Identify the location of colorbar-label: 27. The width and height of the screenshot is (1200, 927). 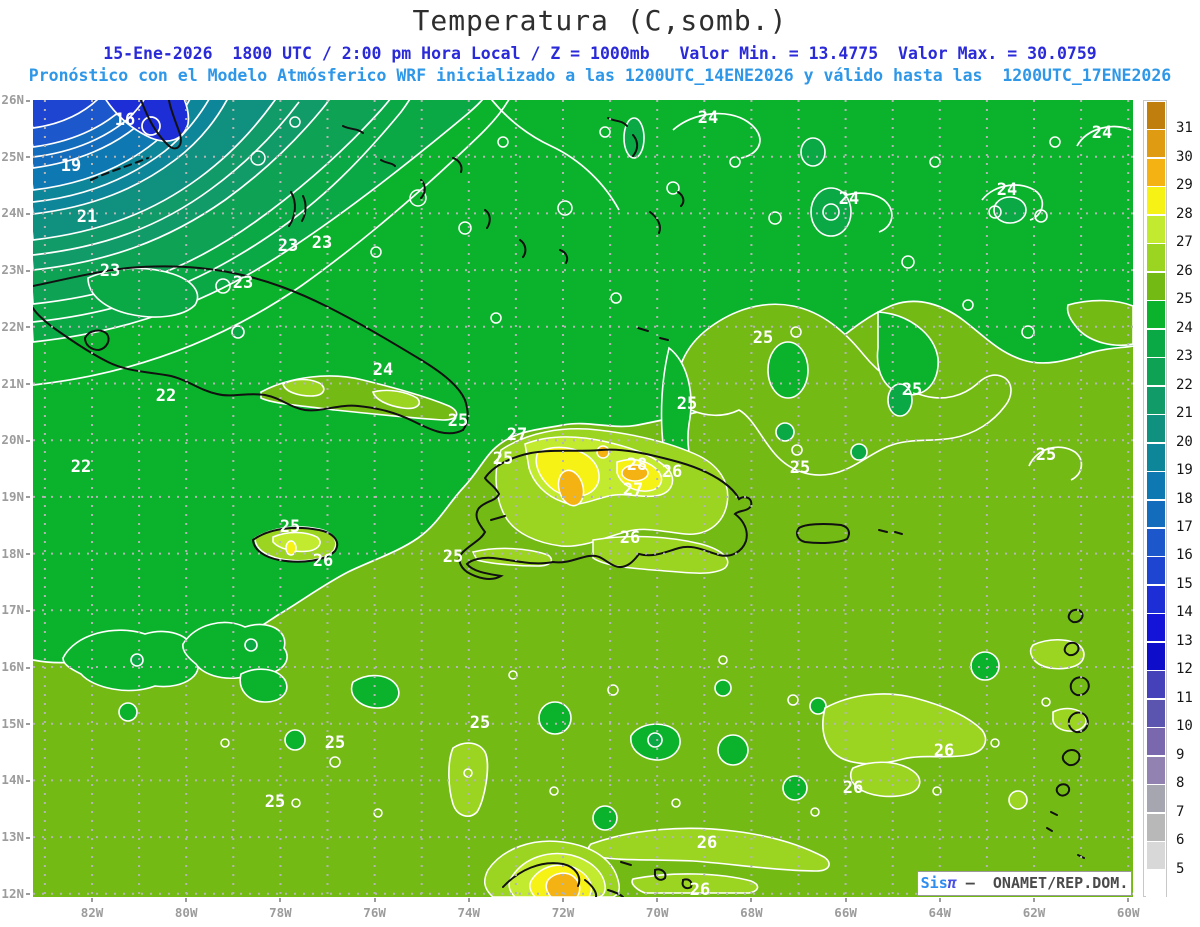
(1184, 242).